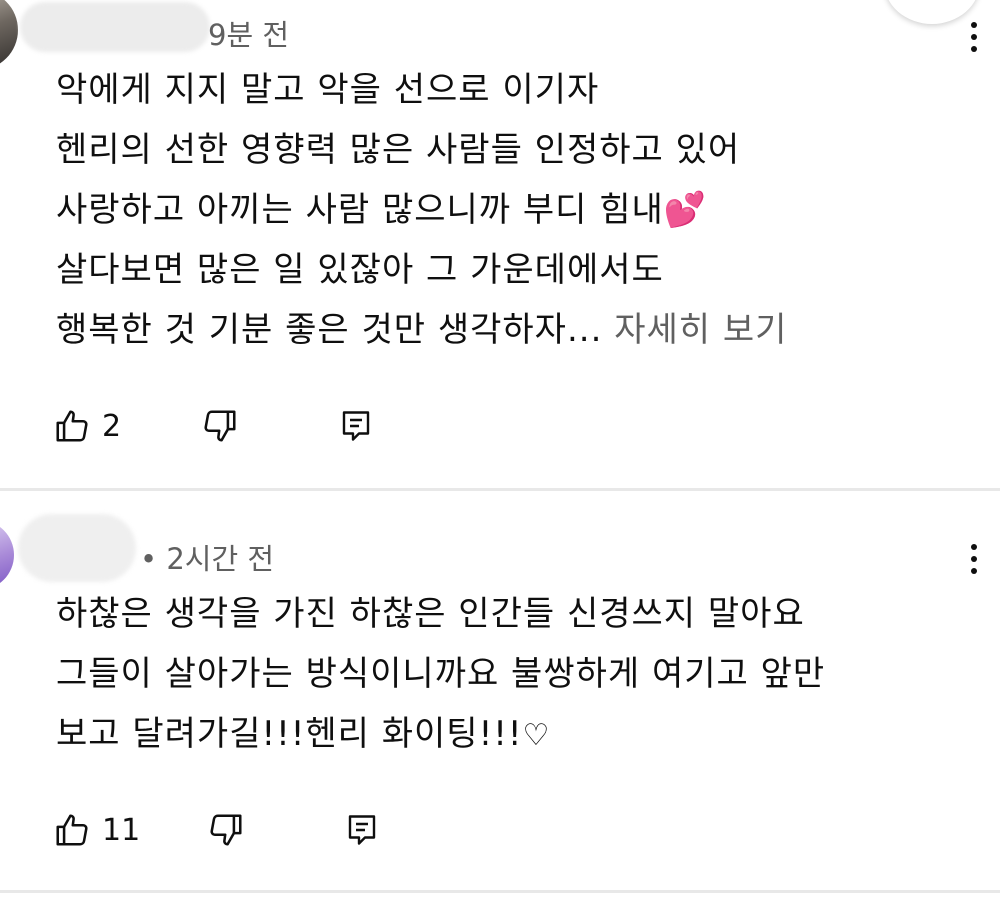 The width and height of the screenshot is (1000, 903). What do you see at coordinates (700, 330) in the screenshot?
I see `read-more-link: 자세히 보기` at bounding box center [700, 330].